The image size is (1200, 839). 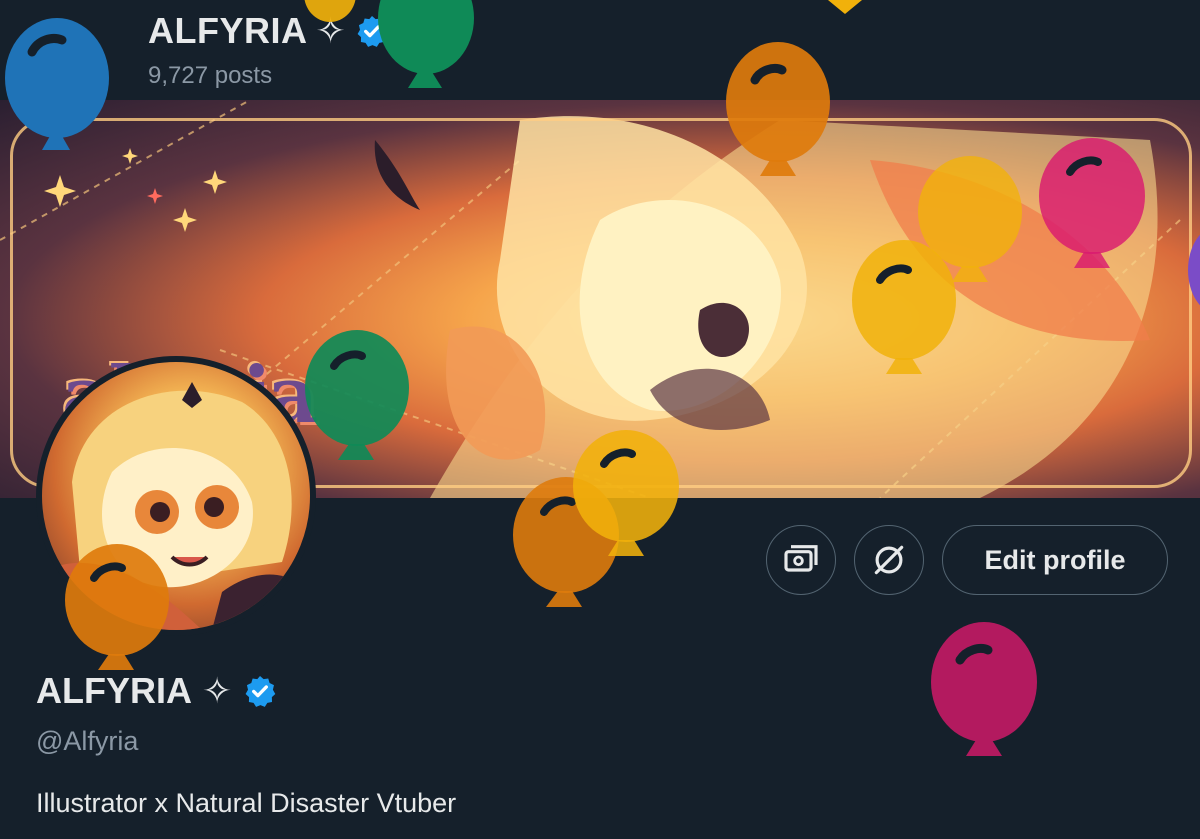 I want to click on slash-circle-icon, so click(x=889, y=560).